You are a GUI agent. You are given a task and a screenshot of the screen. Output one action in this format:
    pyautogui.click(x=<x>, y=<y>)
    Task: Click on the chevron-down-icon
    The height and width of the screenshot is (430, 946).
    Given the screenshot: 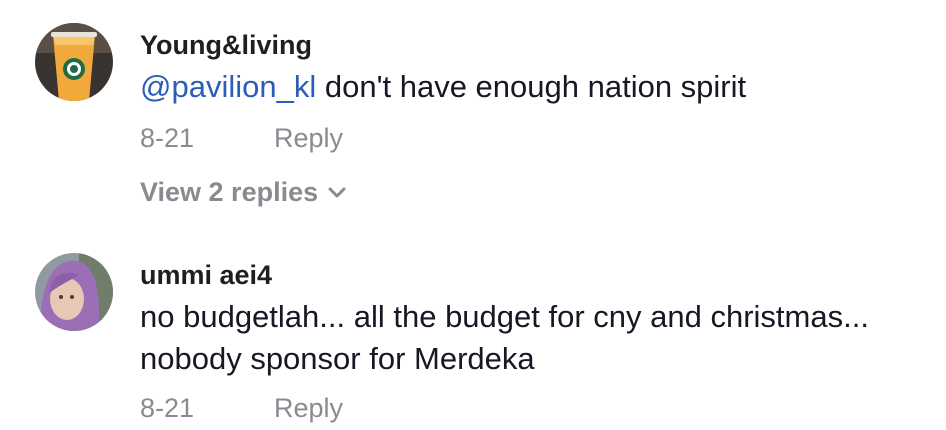 What is the action you would take?
    pyautogui.click(x=337, y=192)
    